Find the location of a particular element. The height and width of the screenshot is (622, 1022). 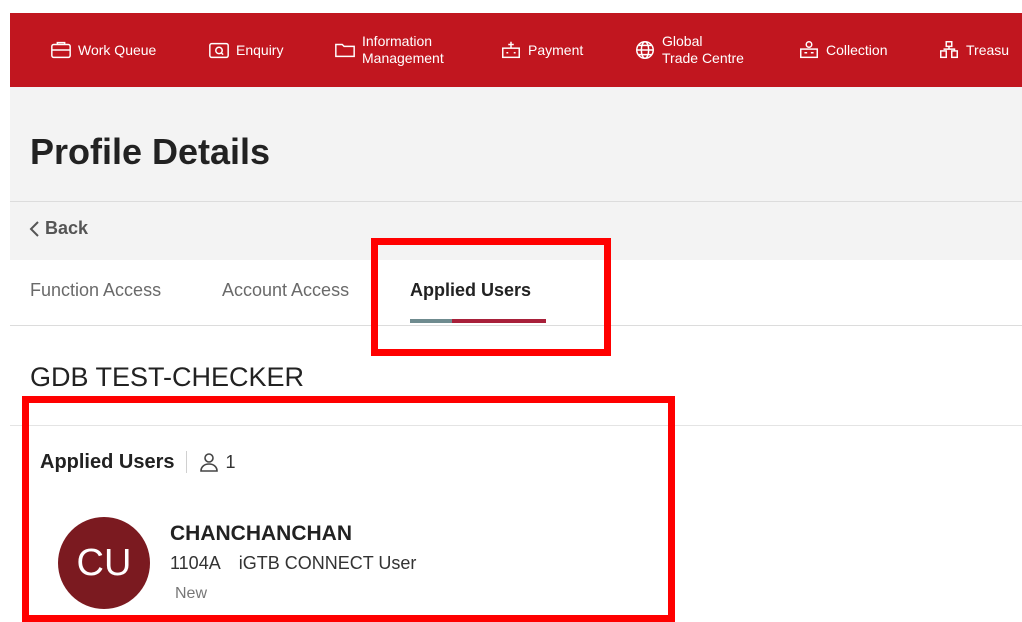

briefcase-icon is located at coordinates (61, 50).